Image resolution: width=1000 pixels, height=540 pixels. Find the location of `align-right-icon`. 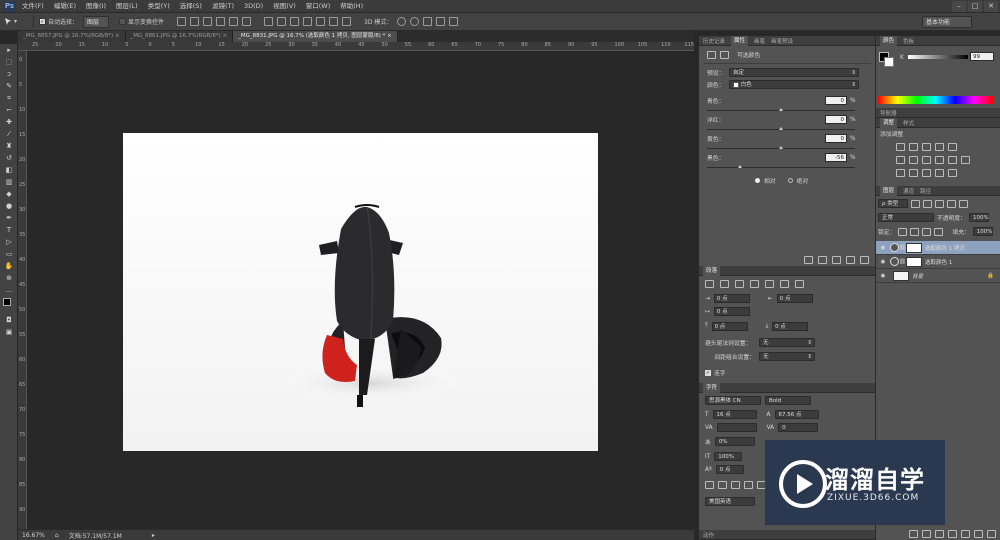

align-right-icon is located at coordinates (247, 21).